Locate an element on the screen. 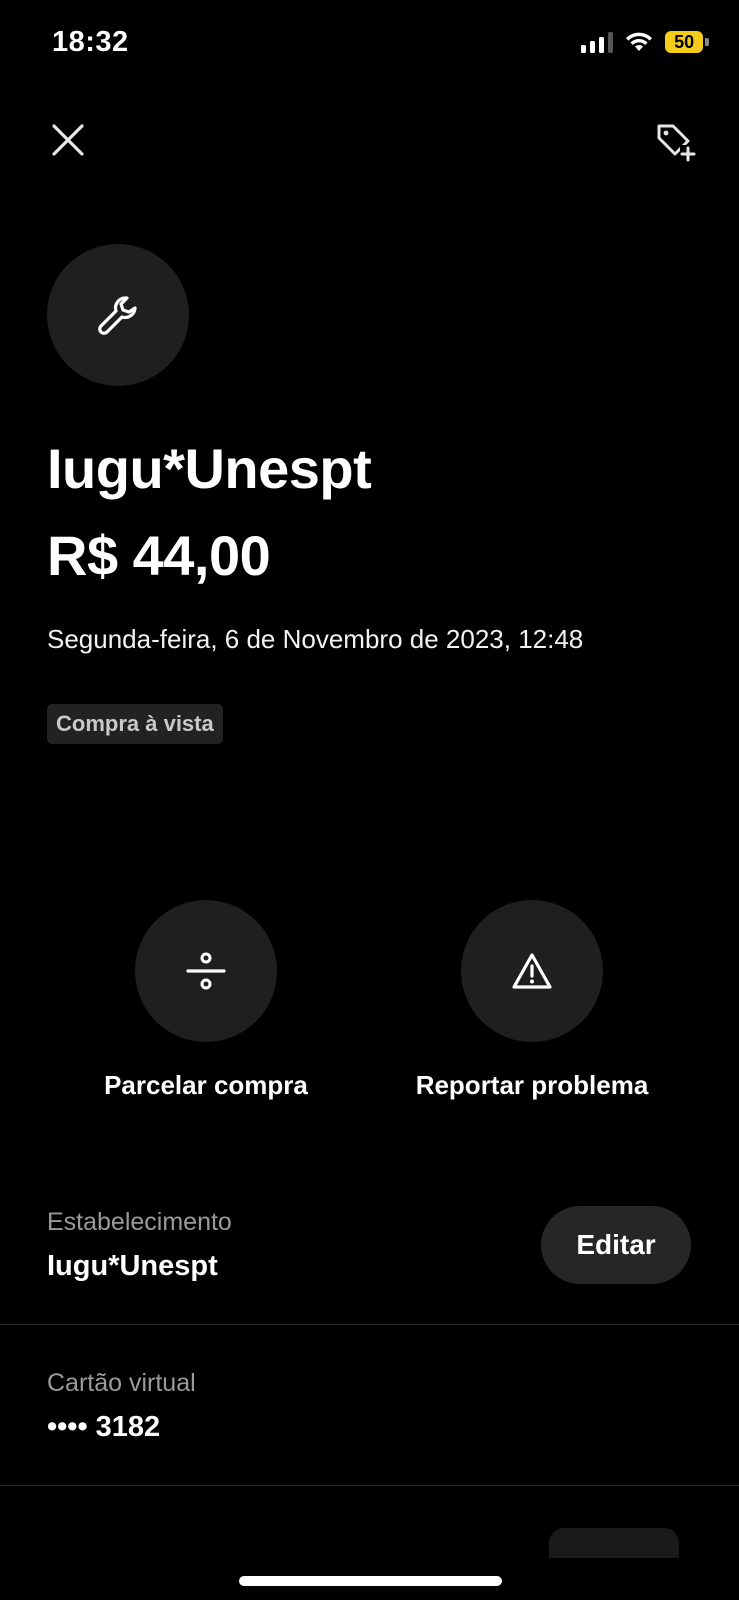  warning-icon is located at coordinates (532, 971).